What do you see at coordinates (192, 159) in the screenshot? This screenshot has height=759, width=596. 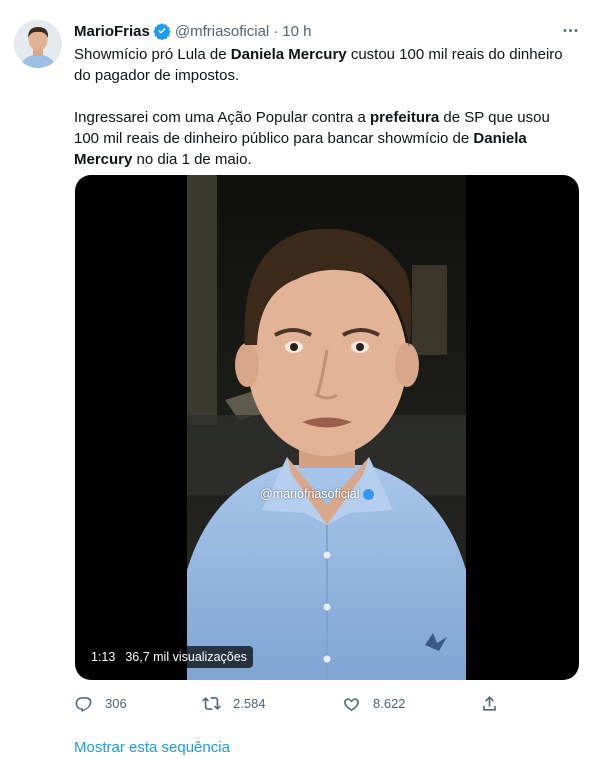 I see `text-segment: no dia 1 de maio.` at bounding box center [192, 159].